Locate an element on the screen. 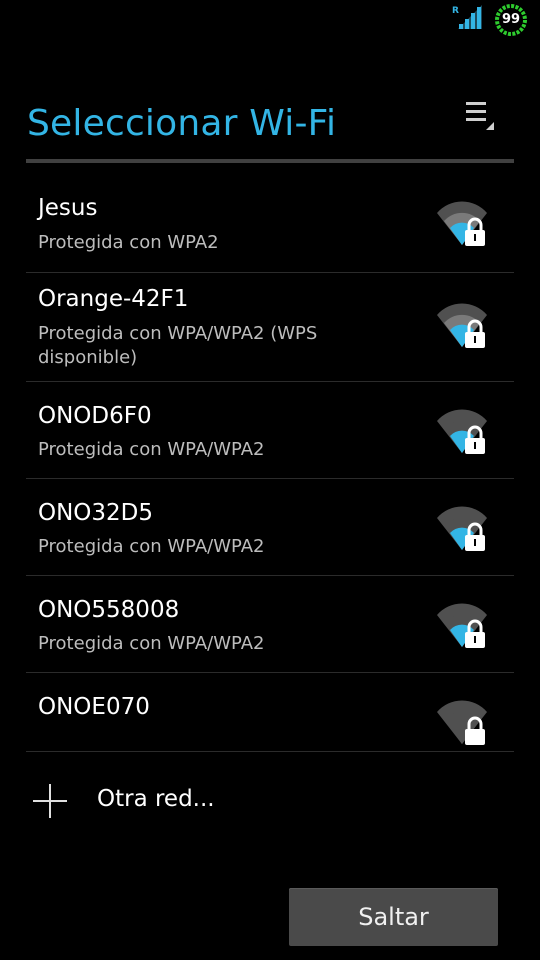 This screenshot has height=960, width=540. wifi-network-item: ONOD6F0 Protegida con WPA/WPA2 is located at coordinates (270, 430).